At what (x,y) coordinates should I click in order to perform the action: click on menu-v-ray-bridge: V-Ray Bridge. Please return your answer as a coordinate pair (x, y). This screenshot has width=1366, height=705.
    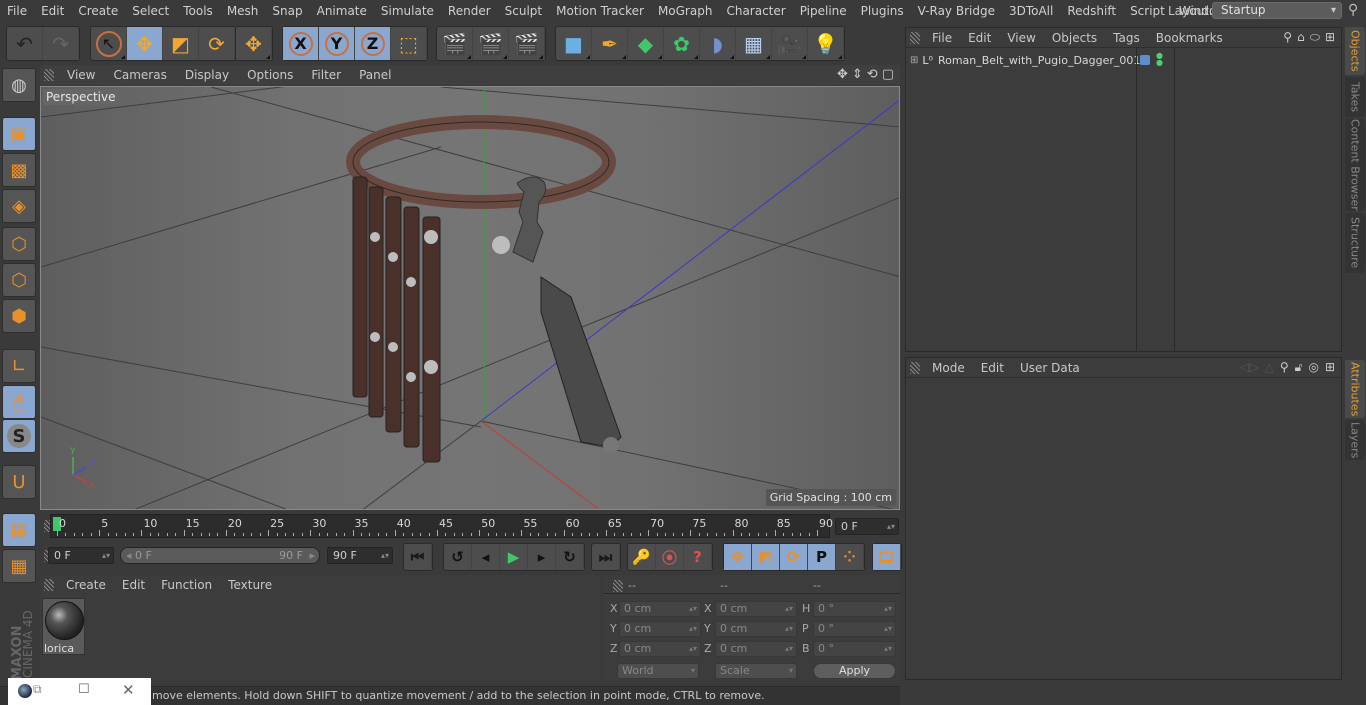
    Looking at the image, I should click on (956, 11).